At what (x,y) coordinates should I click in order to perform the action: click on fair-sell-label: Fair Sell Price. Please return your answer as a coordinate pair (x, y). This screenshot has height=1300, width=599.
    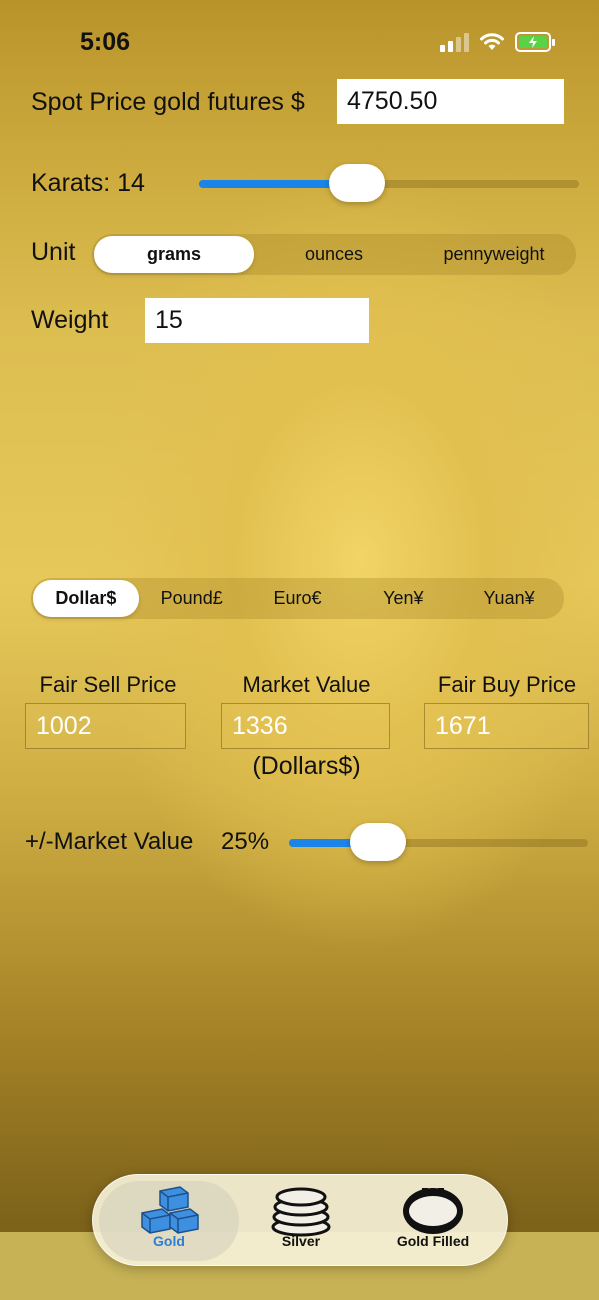
    Looking at the image, I should click on (108, 684).